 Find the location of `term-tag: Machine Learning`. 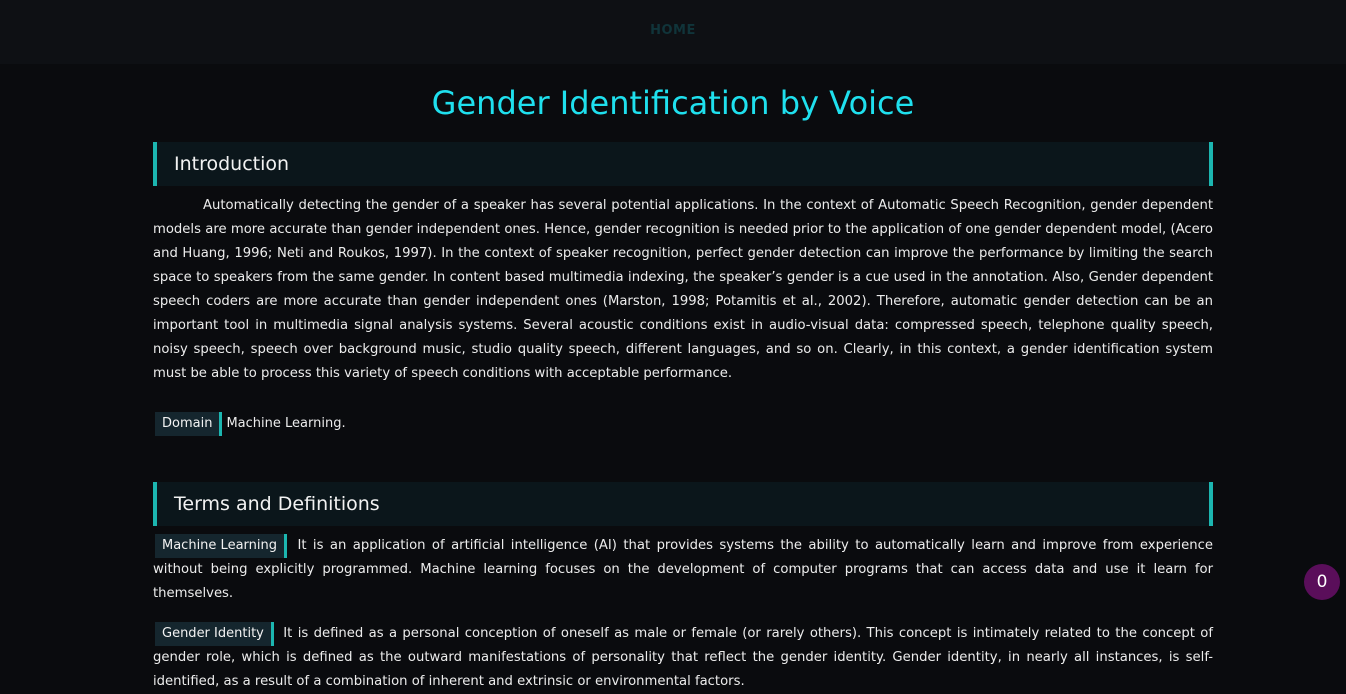

term-tag: Machine Learning is located at coordinates (221, 546).